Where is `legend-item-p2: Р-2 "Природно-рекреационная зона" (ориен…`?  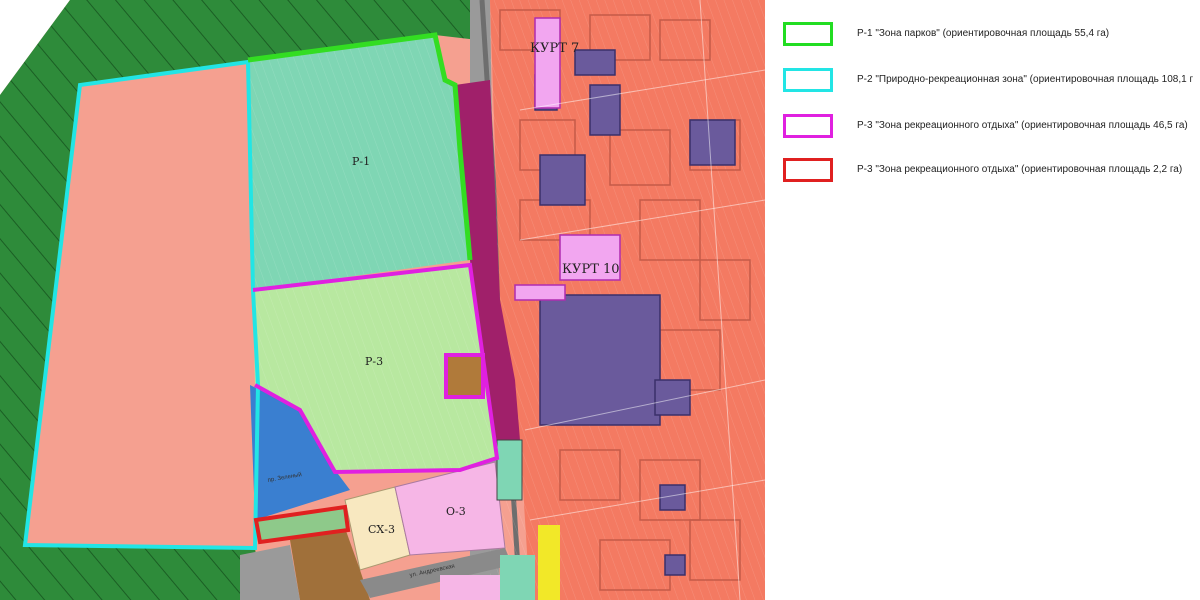
legend-item-p2: Р-2 "Природно-рекреационная зона" (ориен… is located at coordinates (989, 83).